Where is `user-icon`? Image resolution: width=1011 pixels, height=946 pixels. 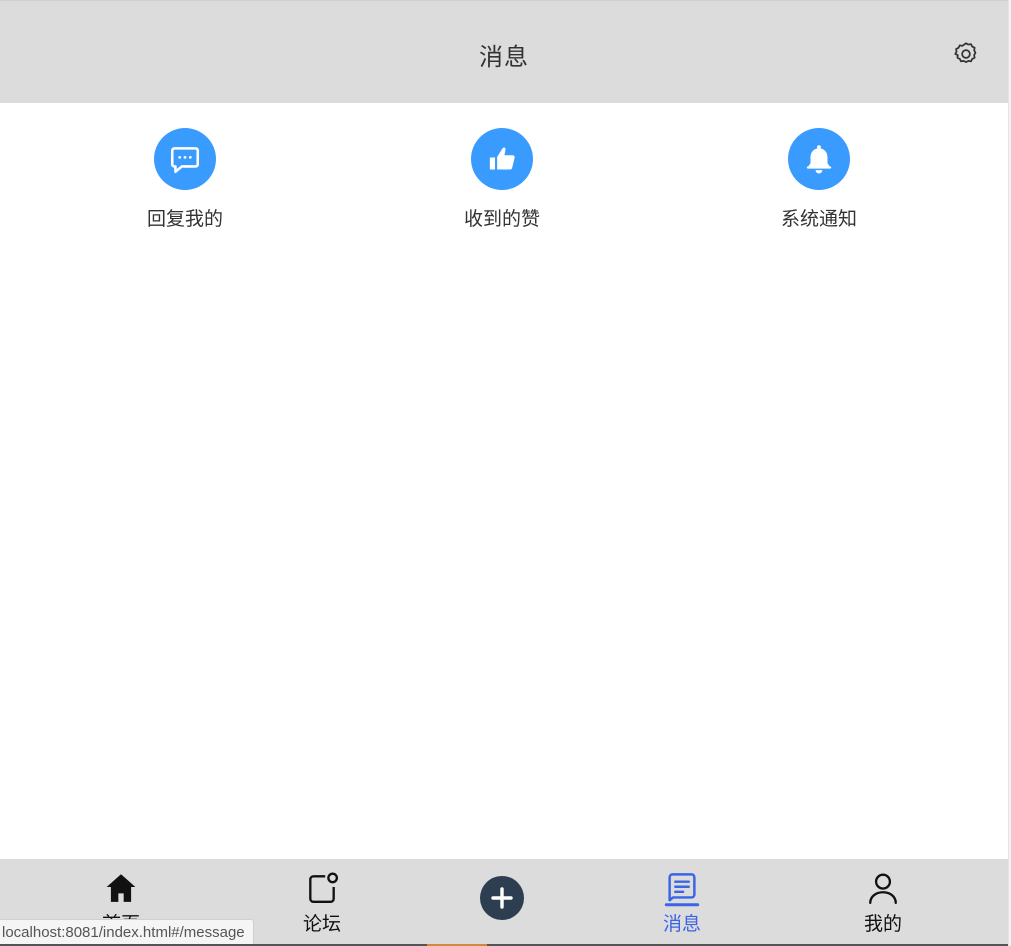 user-icon is located at coordinates (883, 889).